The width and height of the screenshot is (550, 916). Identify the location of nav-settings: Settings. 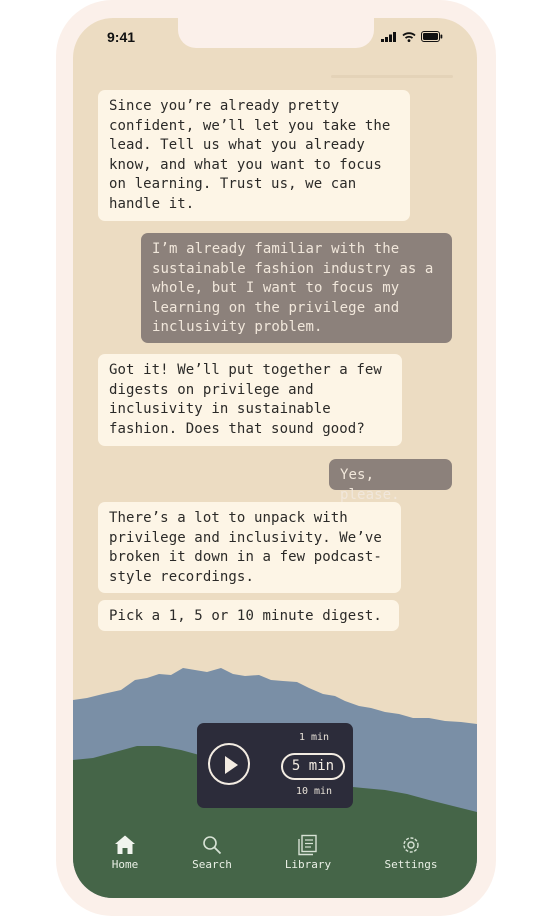
(411, 852).